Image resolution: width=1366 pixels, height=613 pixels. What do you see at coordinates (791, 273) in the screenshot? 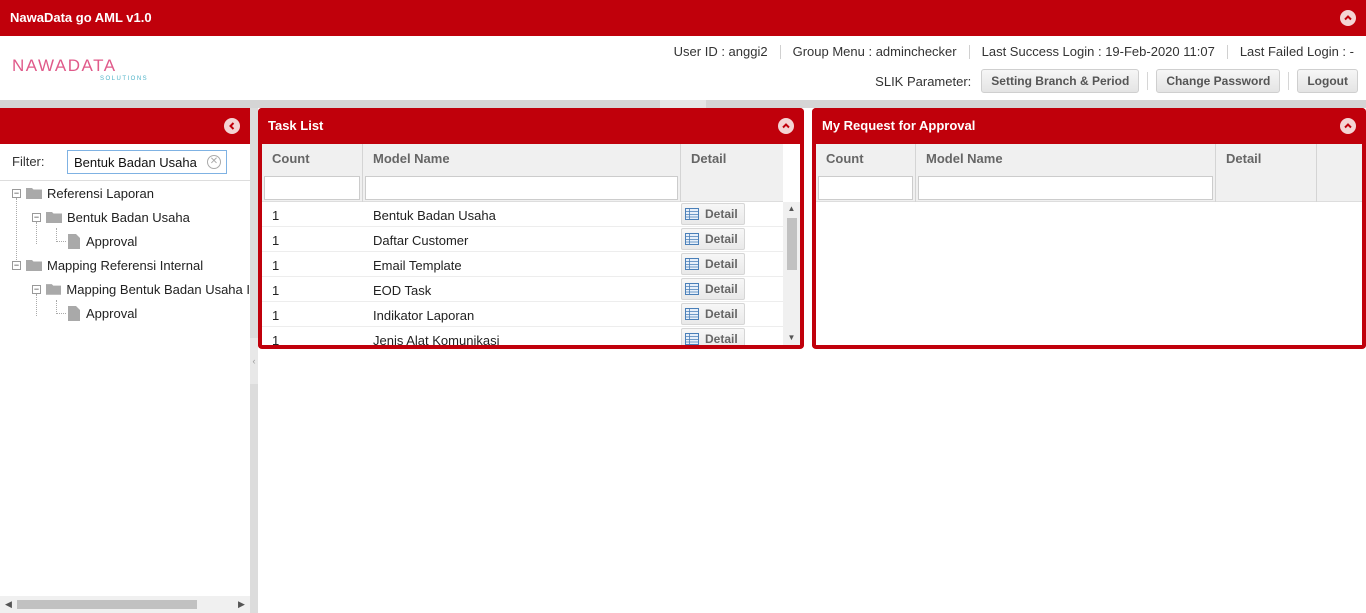
I see `task-list-vertical-scrollbar: ▲ ▼` at bounding box center [791, 273].